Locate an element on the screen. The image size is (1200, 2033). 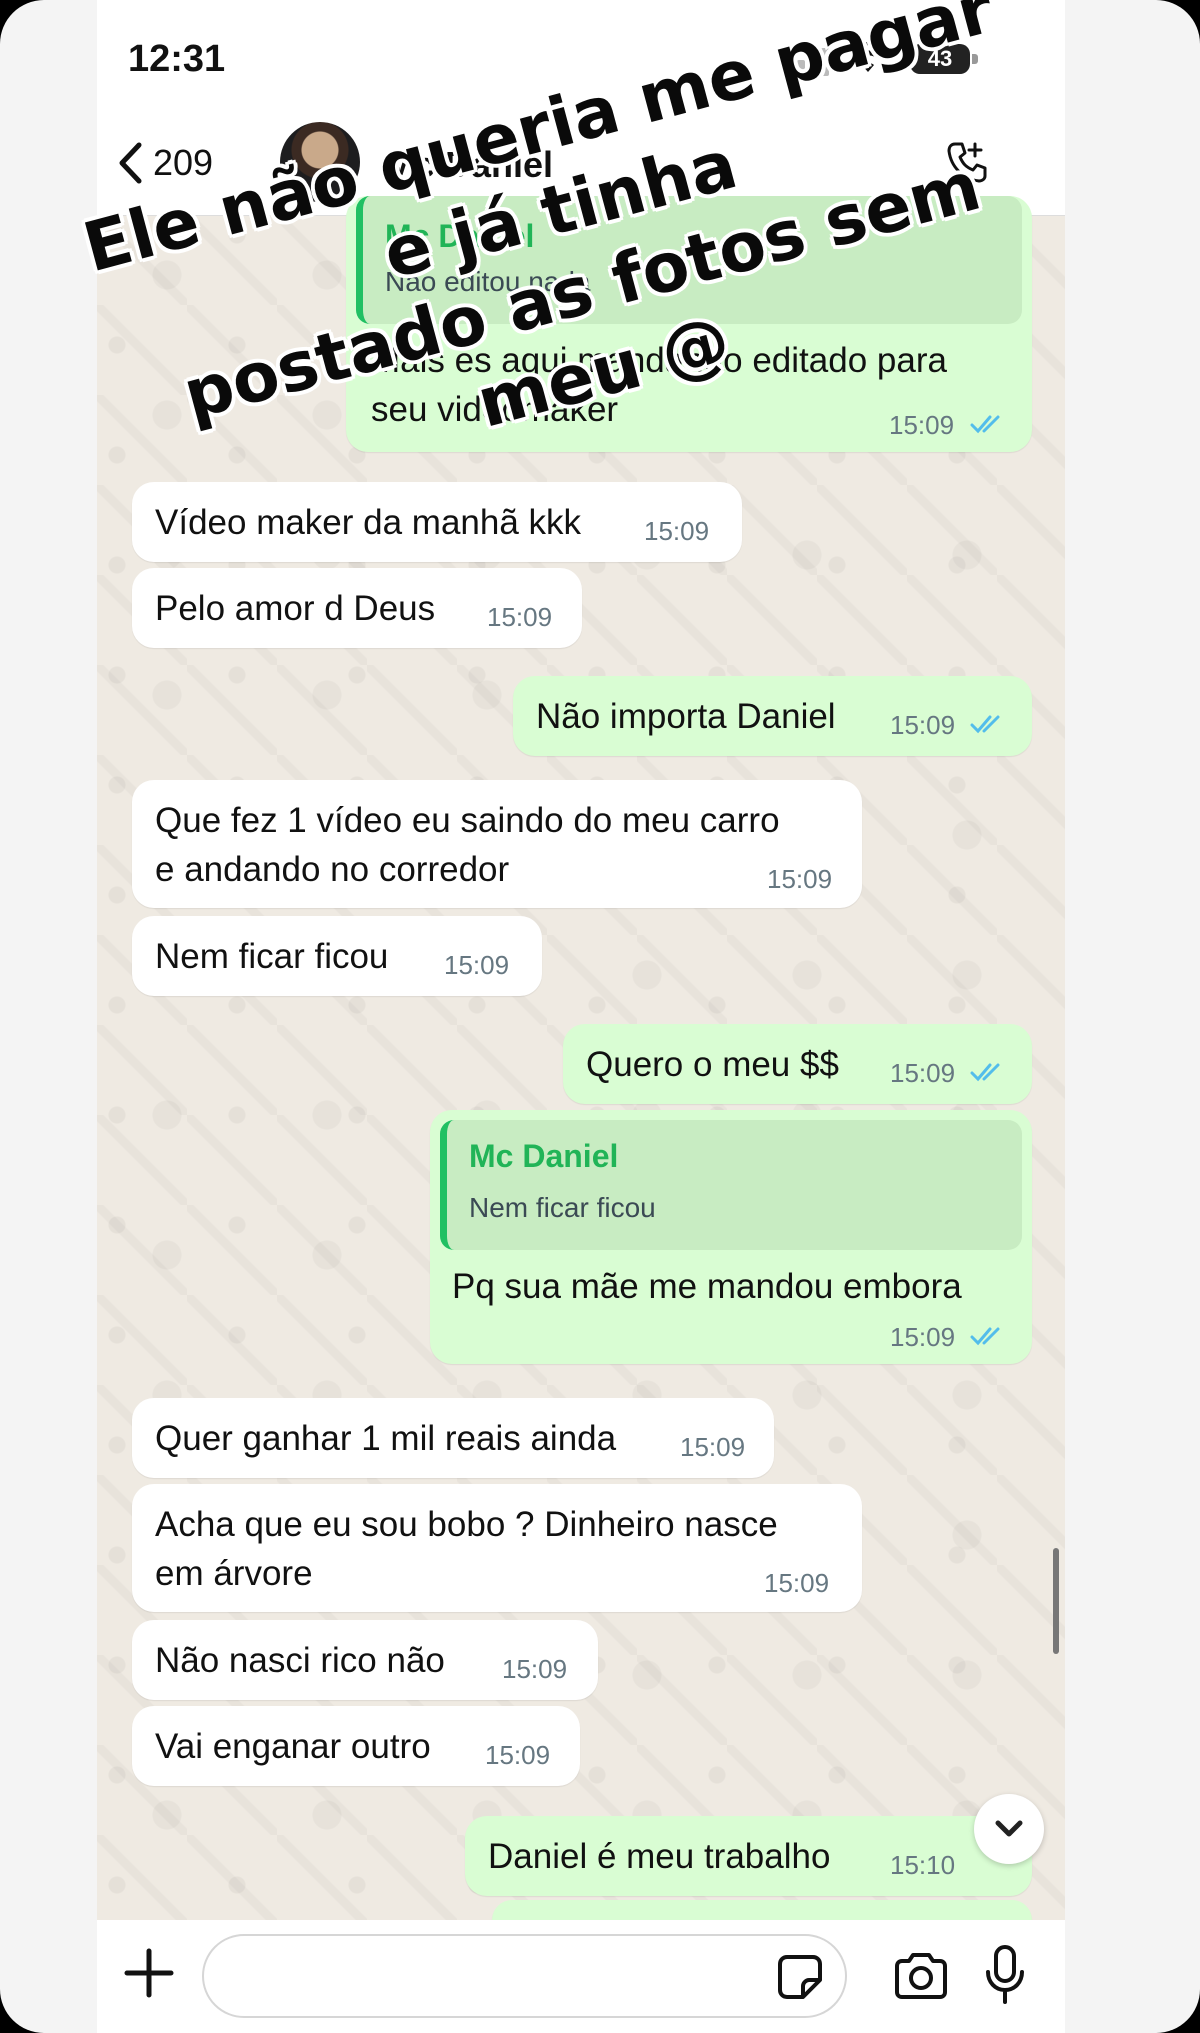
message-time: 15:10 is located at coordinates (923, 1865).